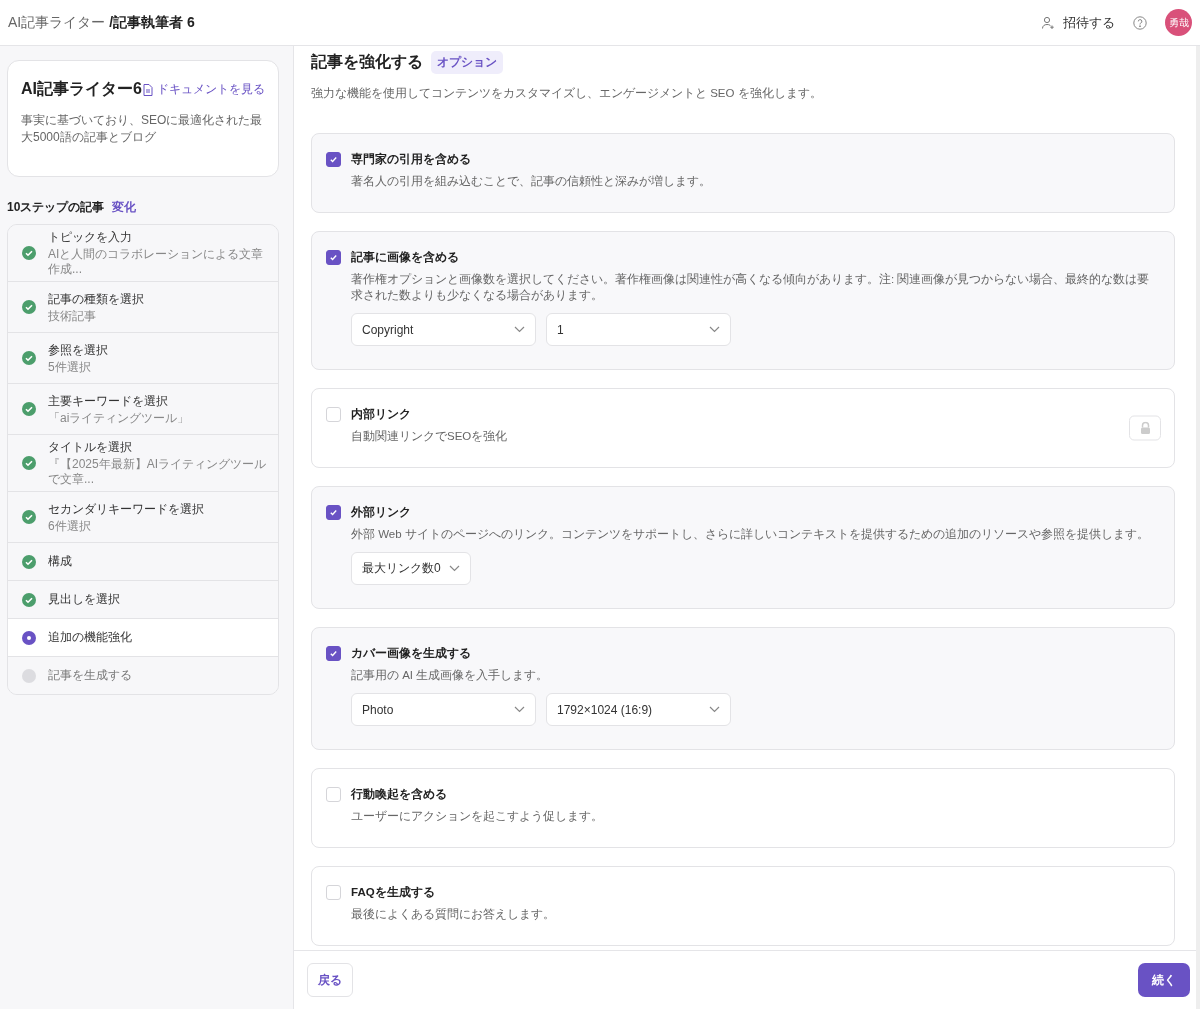 The image size is (1200, 1009). I want to click on step-item: 追加の機能強化, so click(143, 637).